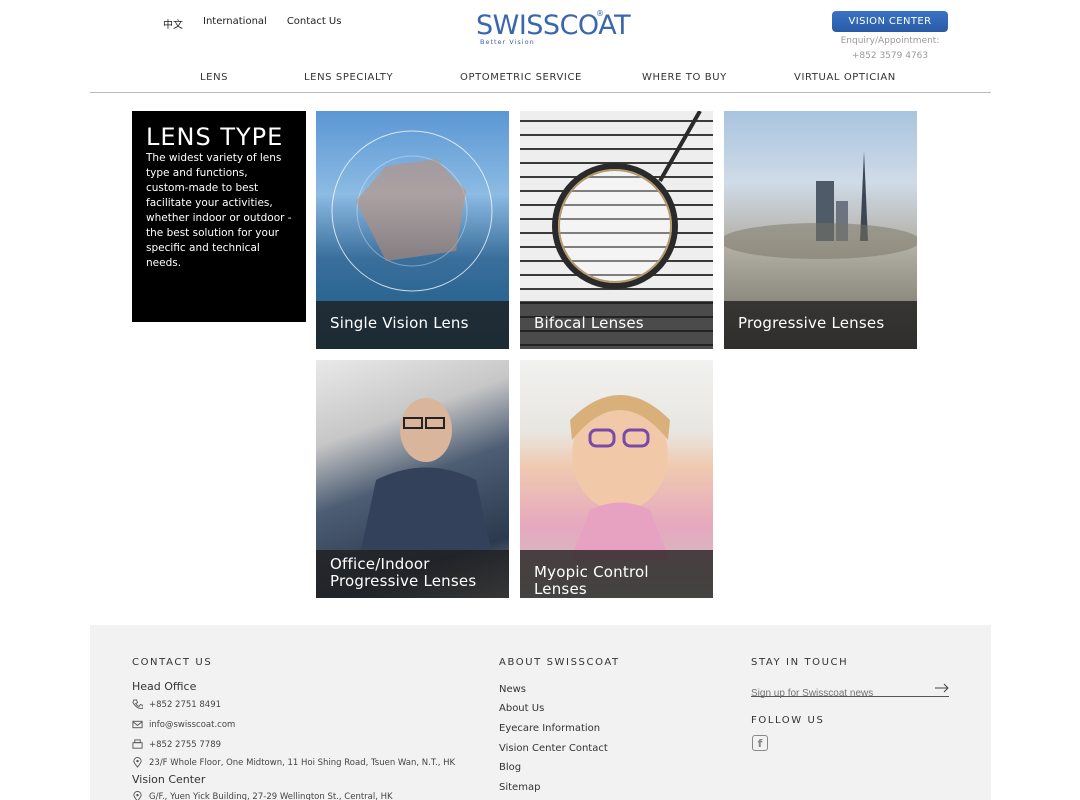  Describe the element at coordinates (137, 744) in the screenshot. I see `fax-icon` at that location.